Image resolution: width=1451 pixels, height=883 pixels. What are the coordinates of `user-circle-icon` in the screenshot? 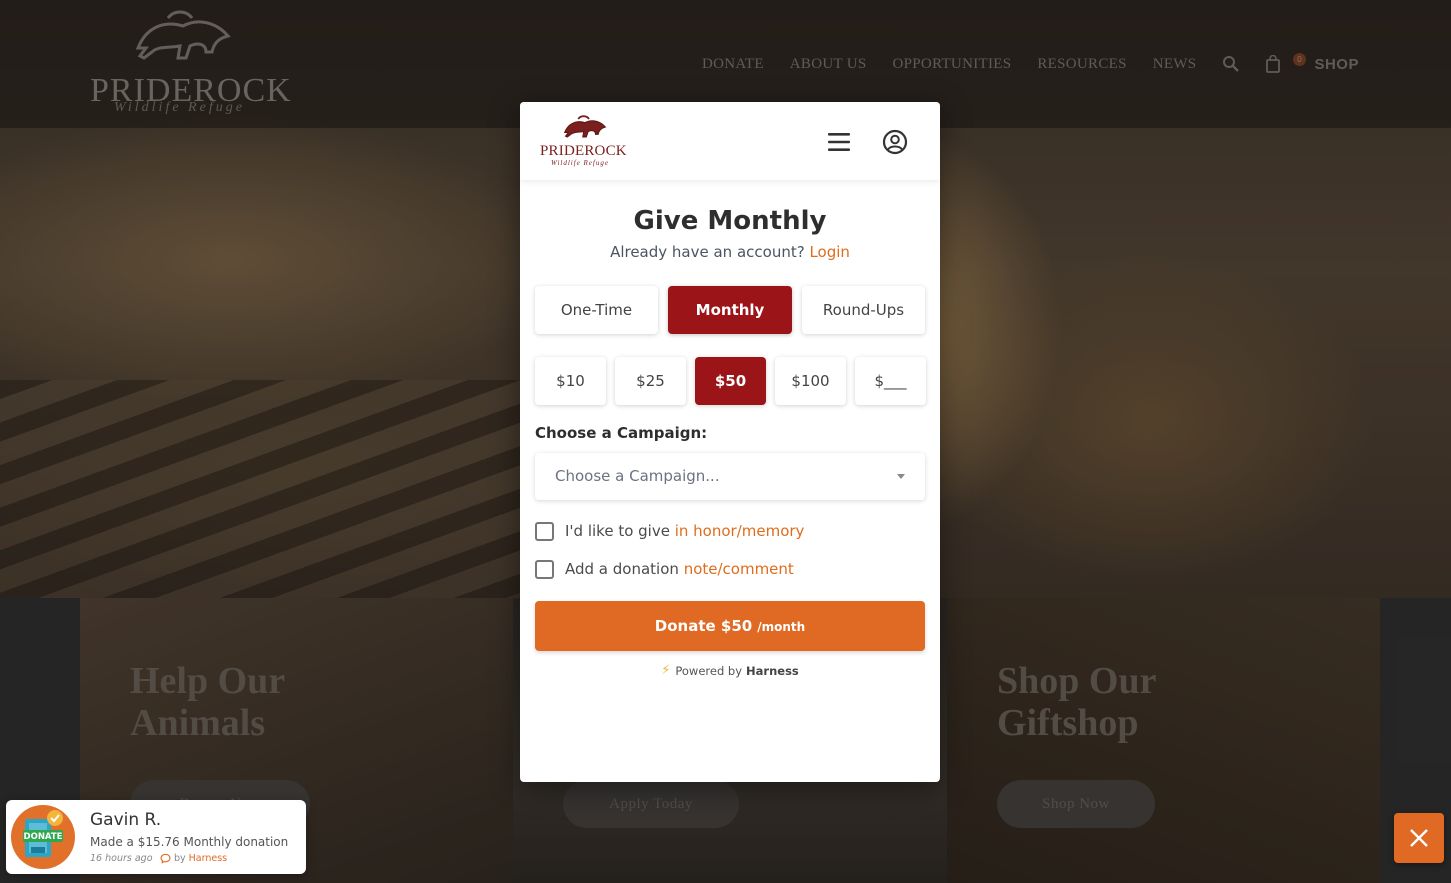 It's located at (895, 142).